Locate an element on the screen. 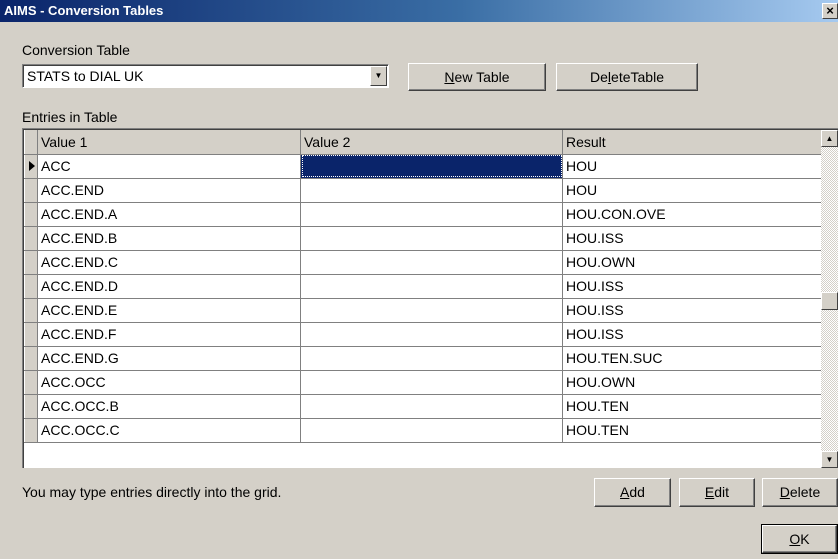 The image size is (838, 559). table-row: ACC HOU is located at coordinates (423, 166).